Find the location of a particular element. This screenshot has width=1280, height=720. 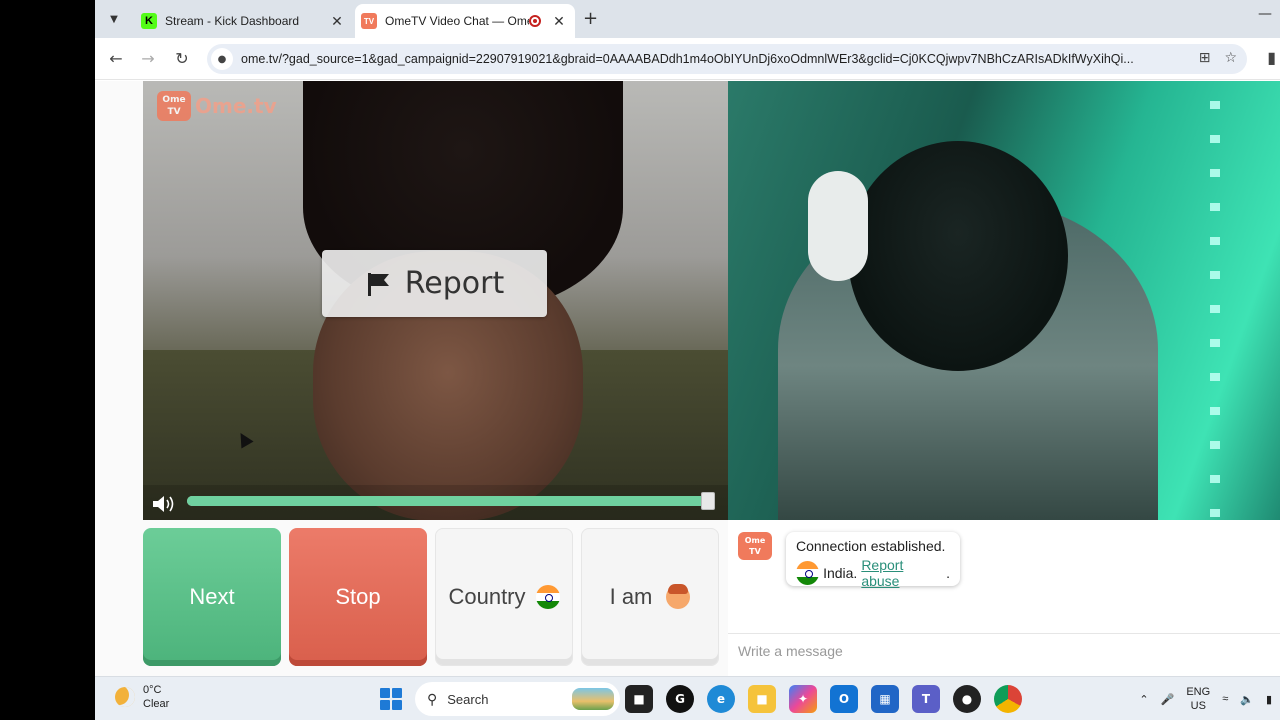

message-input-placeholder: Write a message is located at coordinates (790, 650).